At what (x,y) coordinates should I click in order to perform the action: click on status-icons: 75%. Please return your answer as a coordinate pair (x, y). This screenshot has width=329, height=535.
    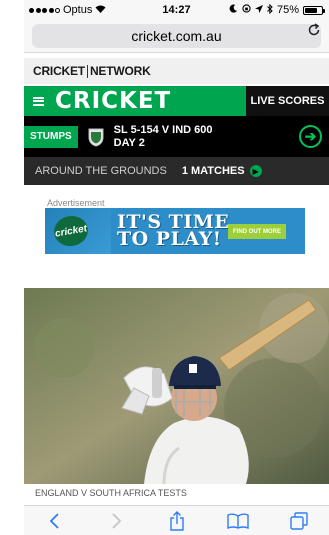
    Looking at the image, I should click on (279, 10).